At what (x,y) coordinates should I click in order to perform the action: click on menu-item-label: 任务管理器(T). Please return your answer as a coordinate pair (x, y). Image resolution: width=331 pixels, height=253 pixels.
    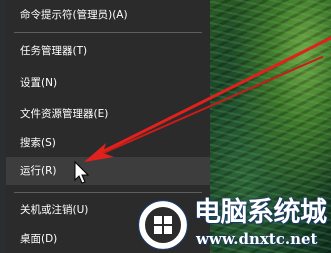
    Looking at the image, I should click on (54, 51).